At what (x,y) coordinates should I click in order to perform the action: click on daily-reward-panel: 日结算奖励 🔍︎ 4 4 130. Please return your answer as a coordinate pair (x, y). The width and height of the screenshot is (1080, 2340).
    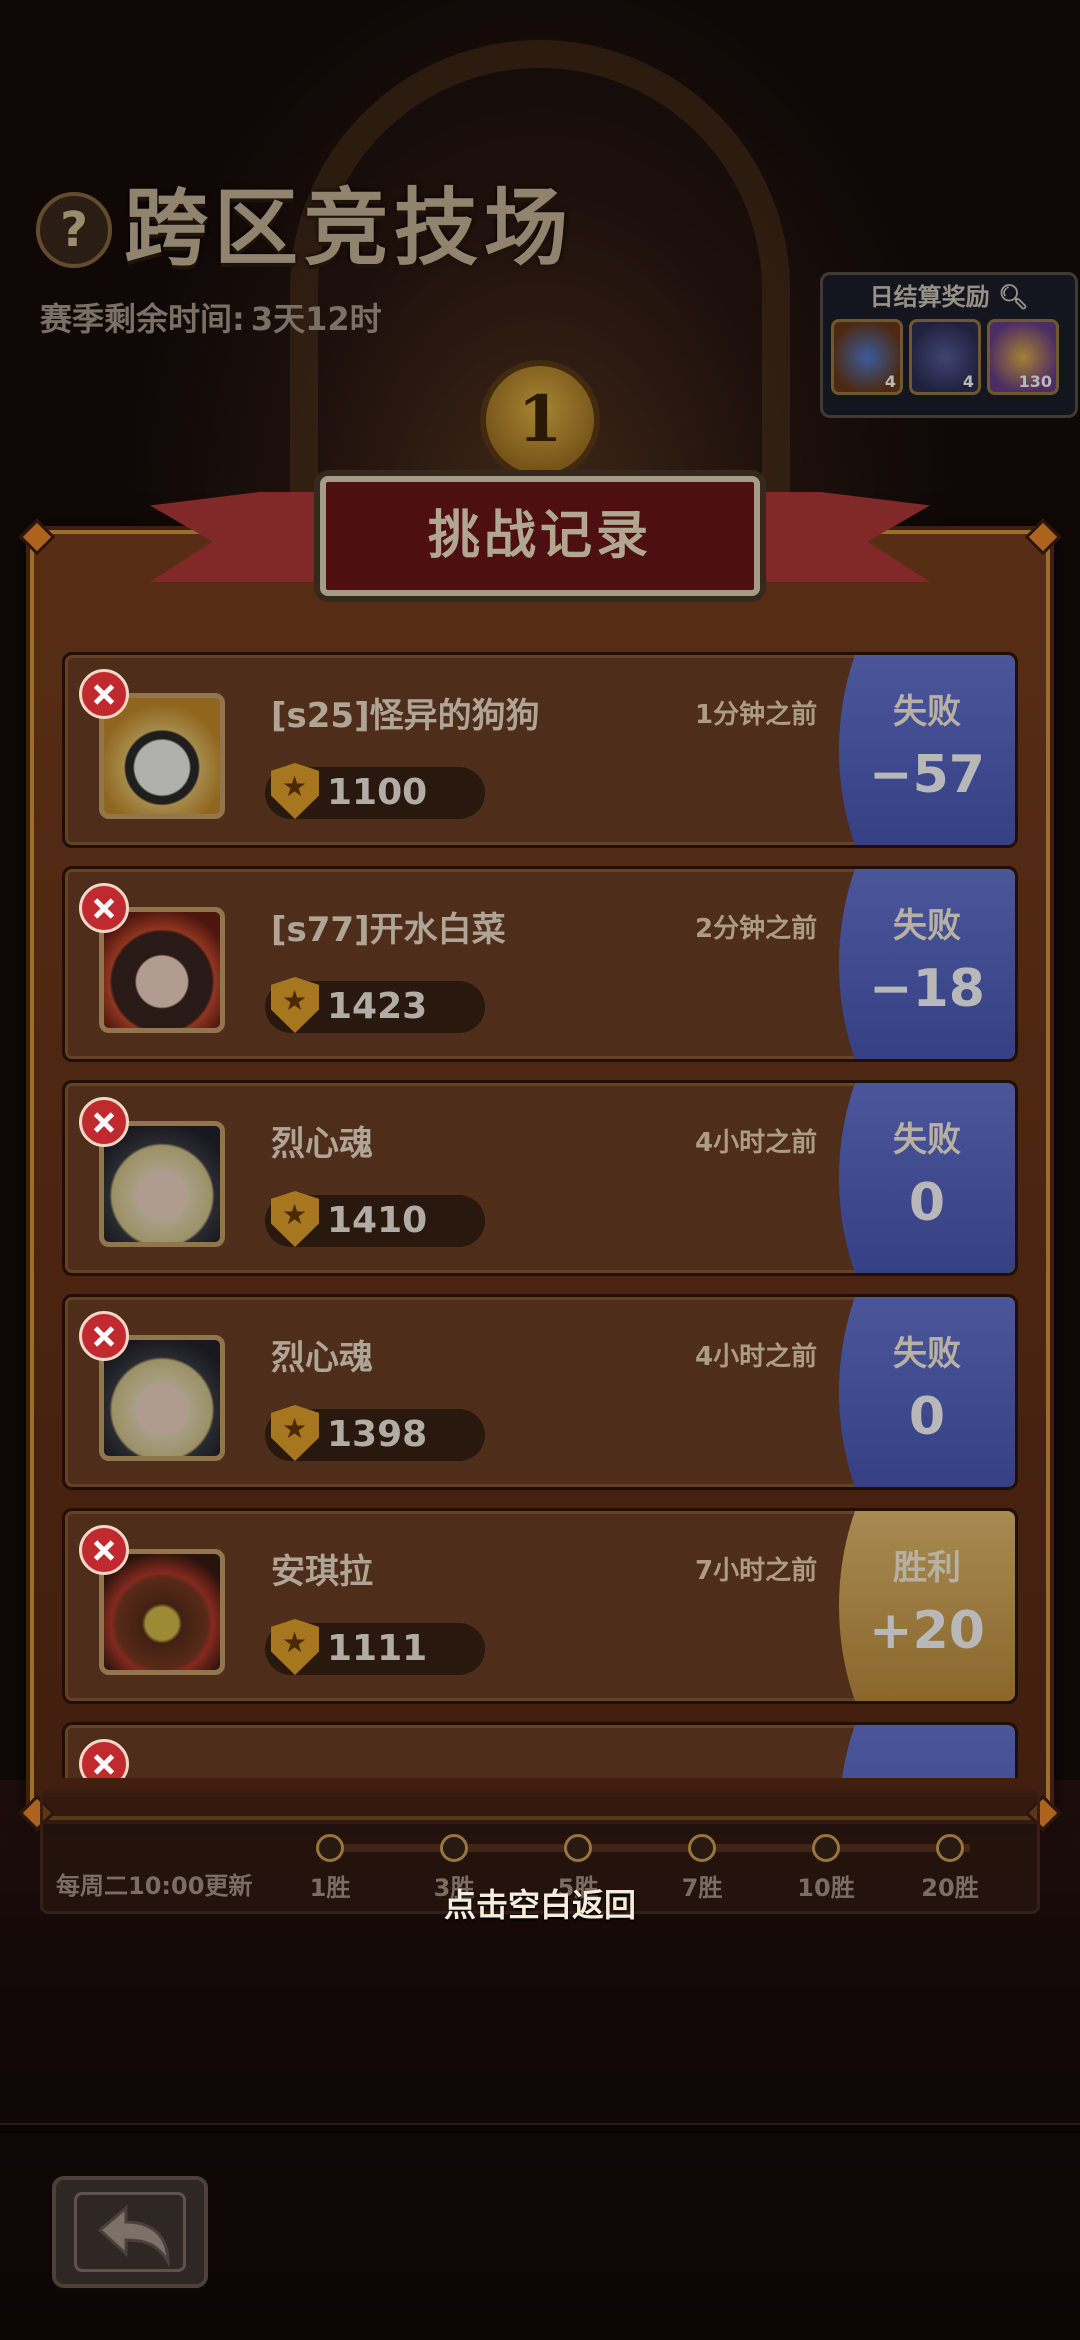
    Looking at the image, I should click on (949, 345).